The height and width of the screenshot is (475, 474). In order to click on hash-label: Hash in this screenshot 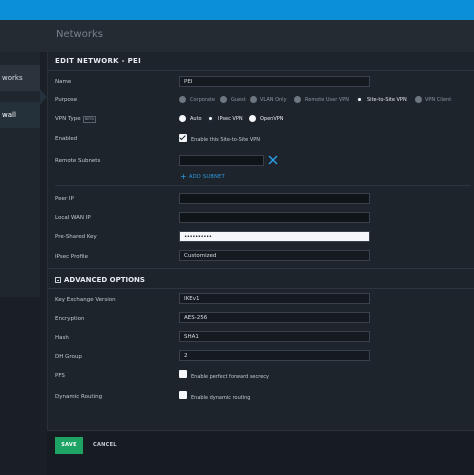, I will do `click(62, 338)`.